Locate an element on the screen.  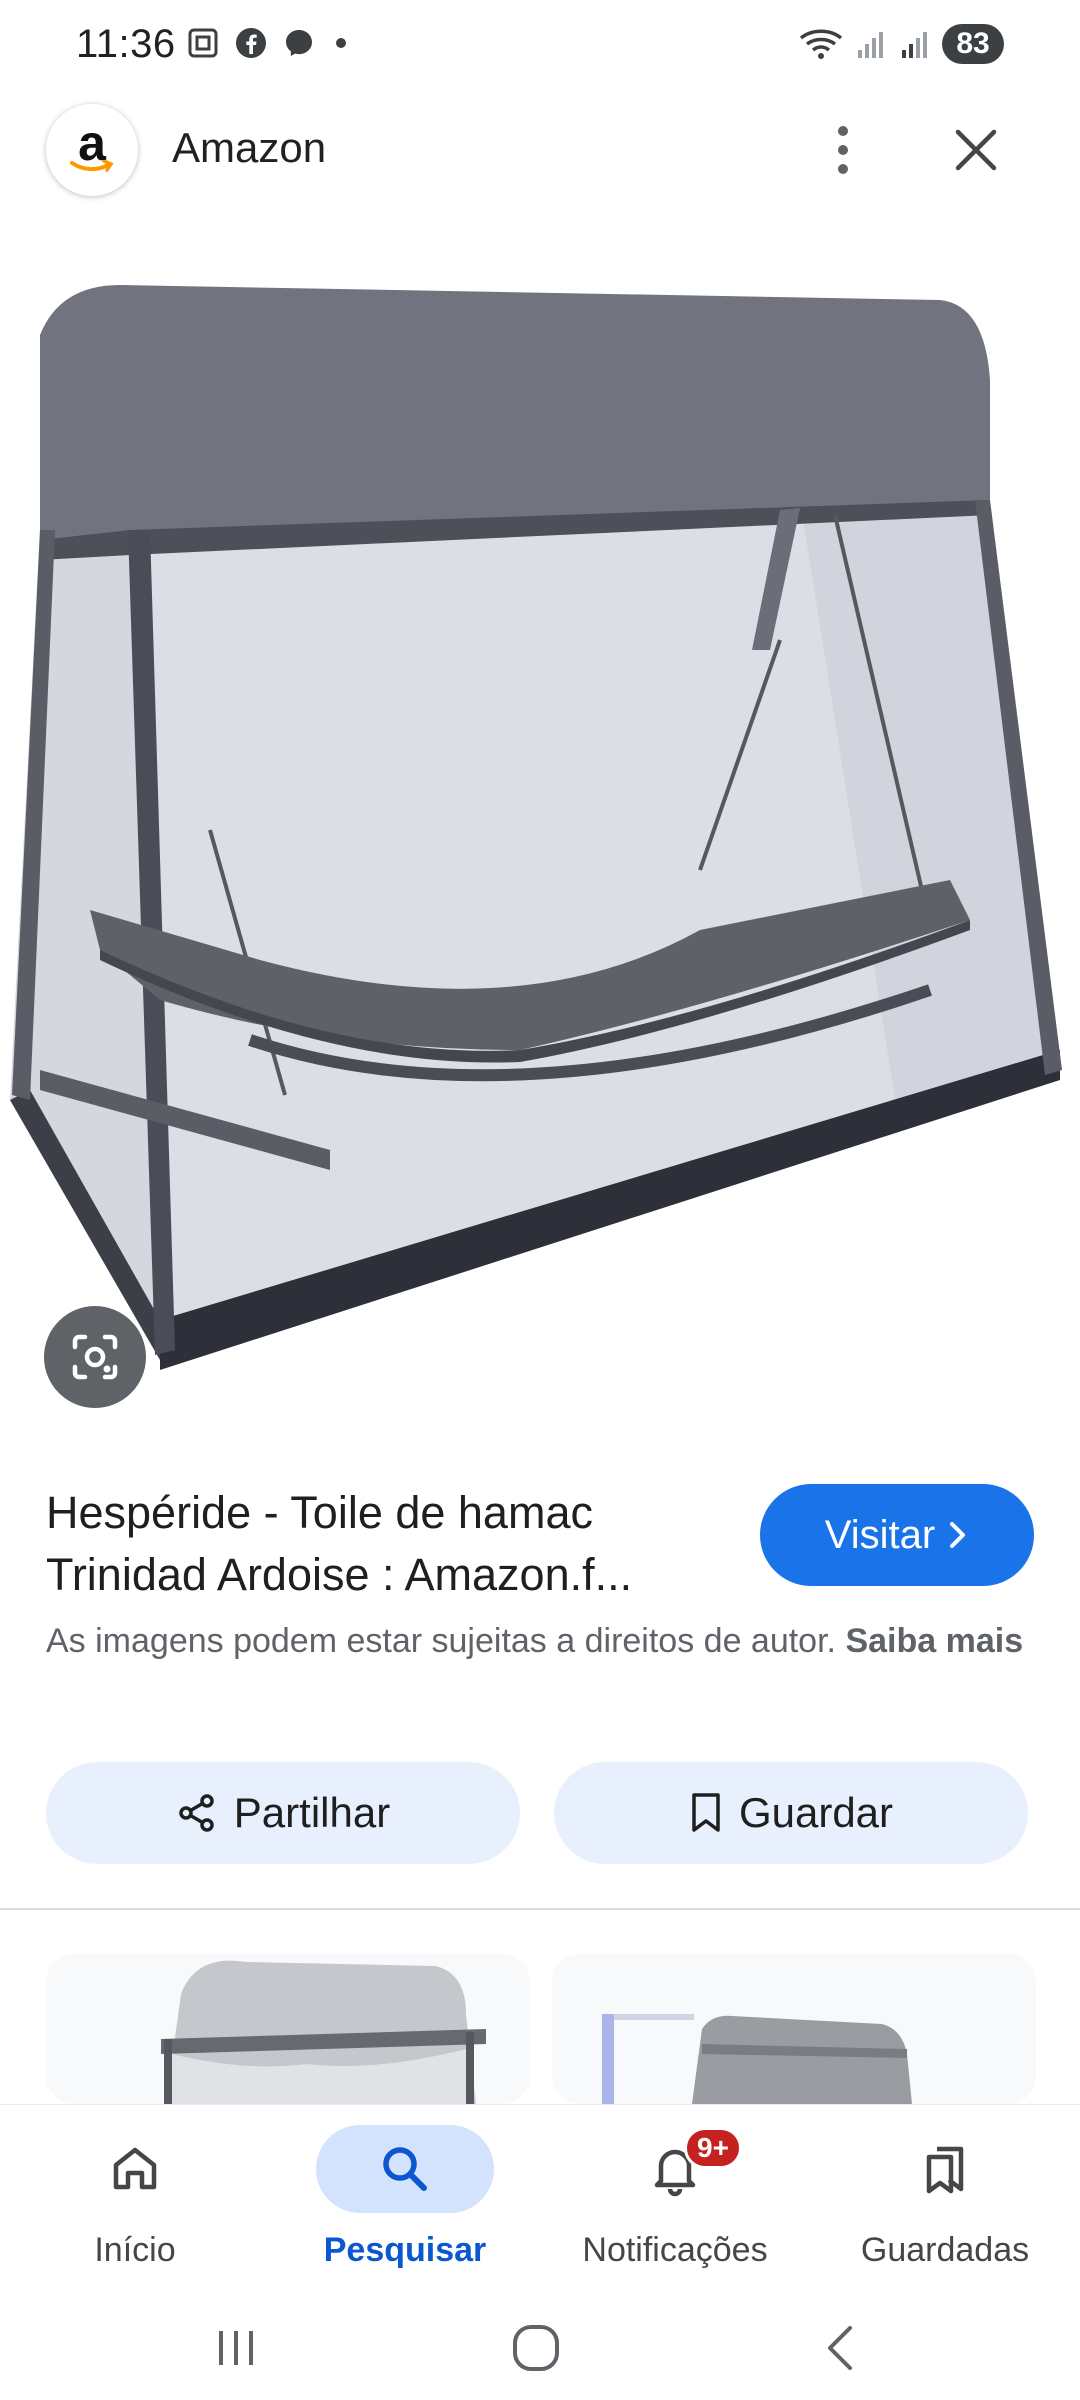
status-time: 11:36 is located at coordinates (126, 44).